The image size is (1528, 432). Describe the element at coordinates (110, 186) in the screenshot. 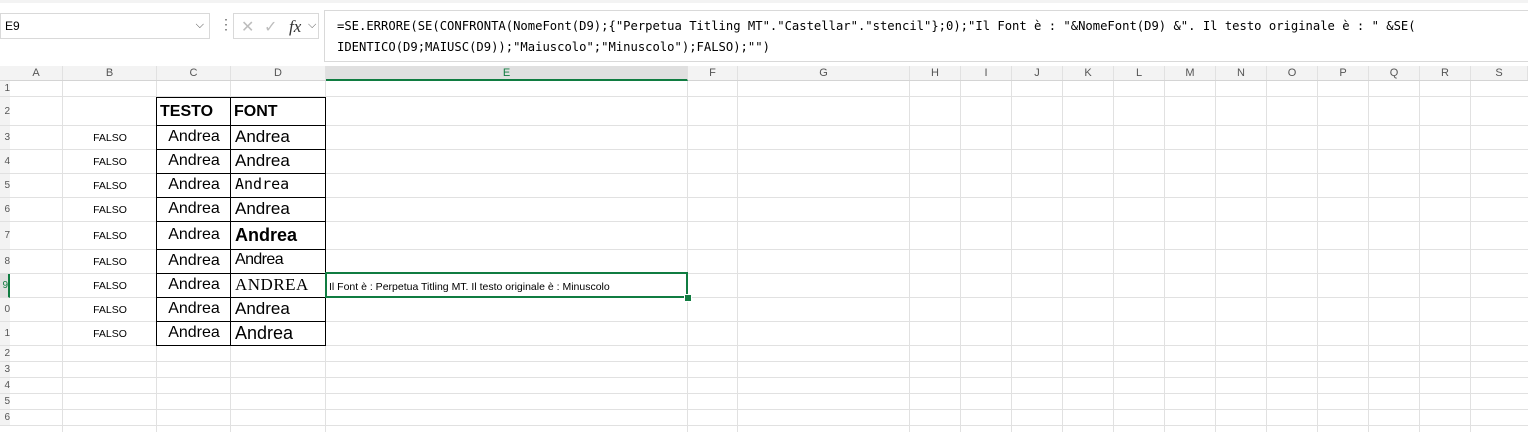

I see `cell-b5-value: FALSO` at that location.